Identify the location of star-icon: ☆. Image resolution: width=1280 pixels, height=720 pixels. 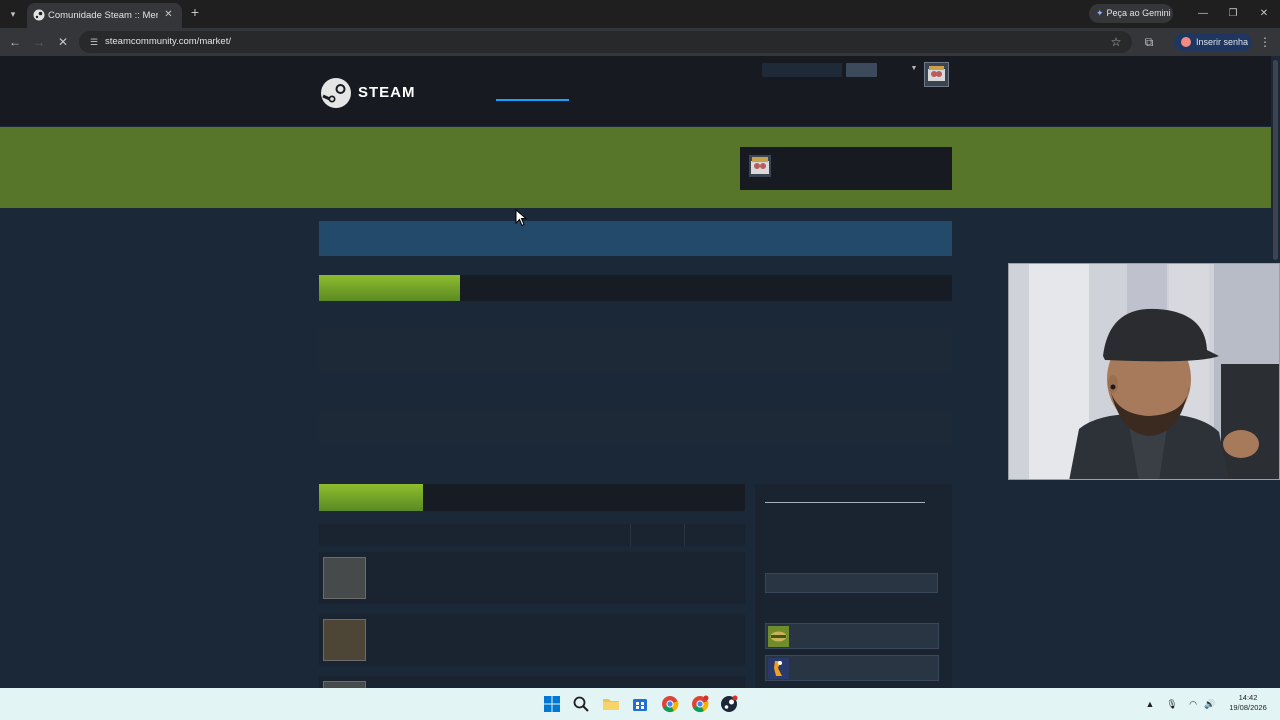
(1116, 42).